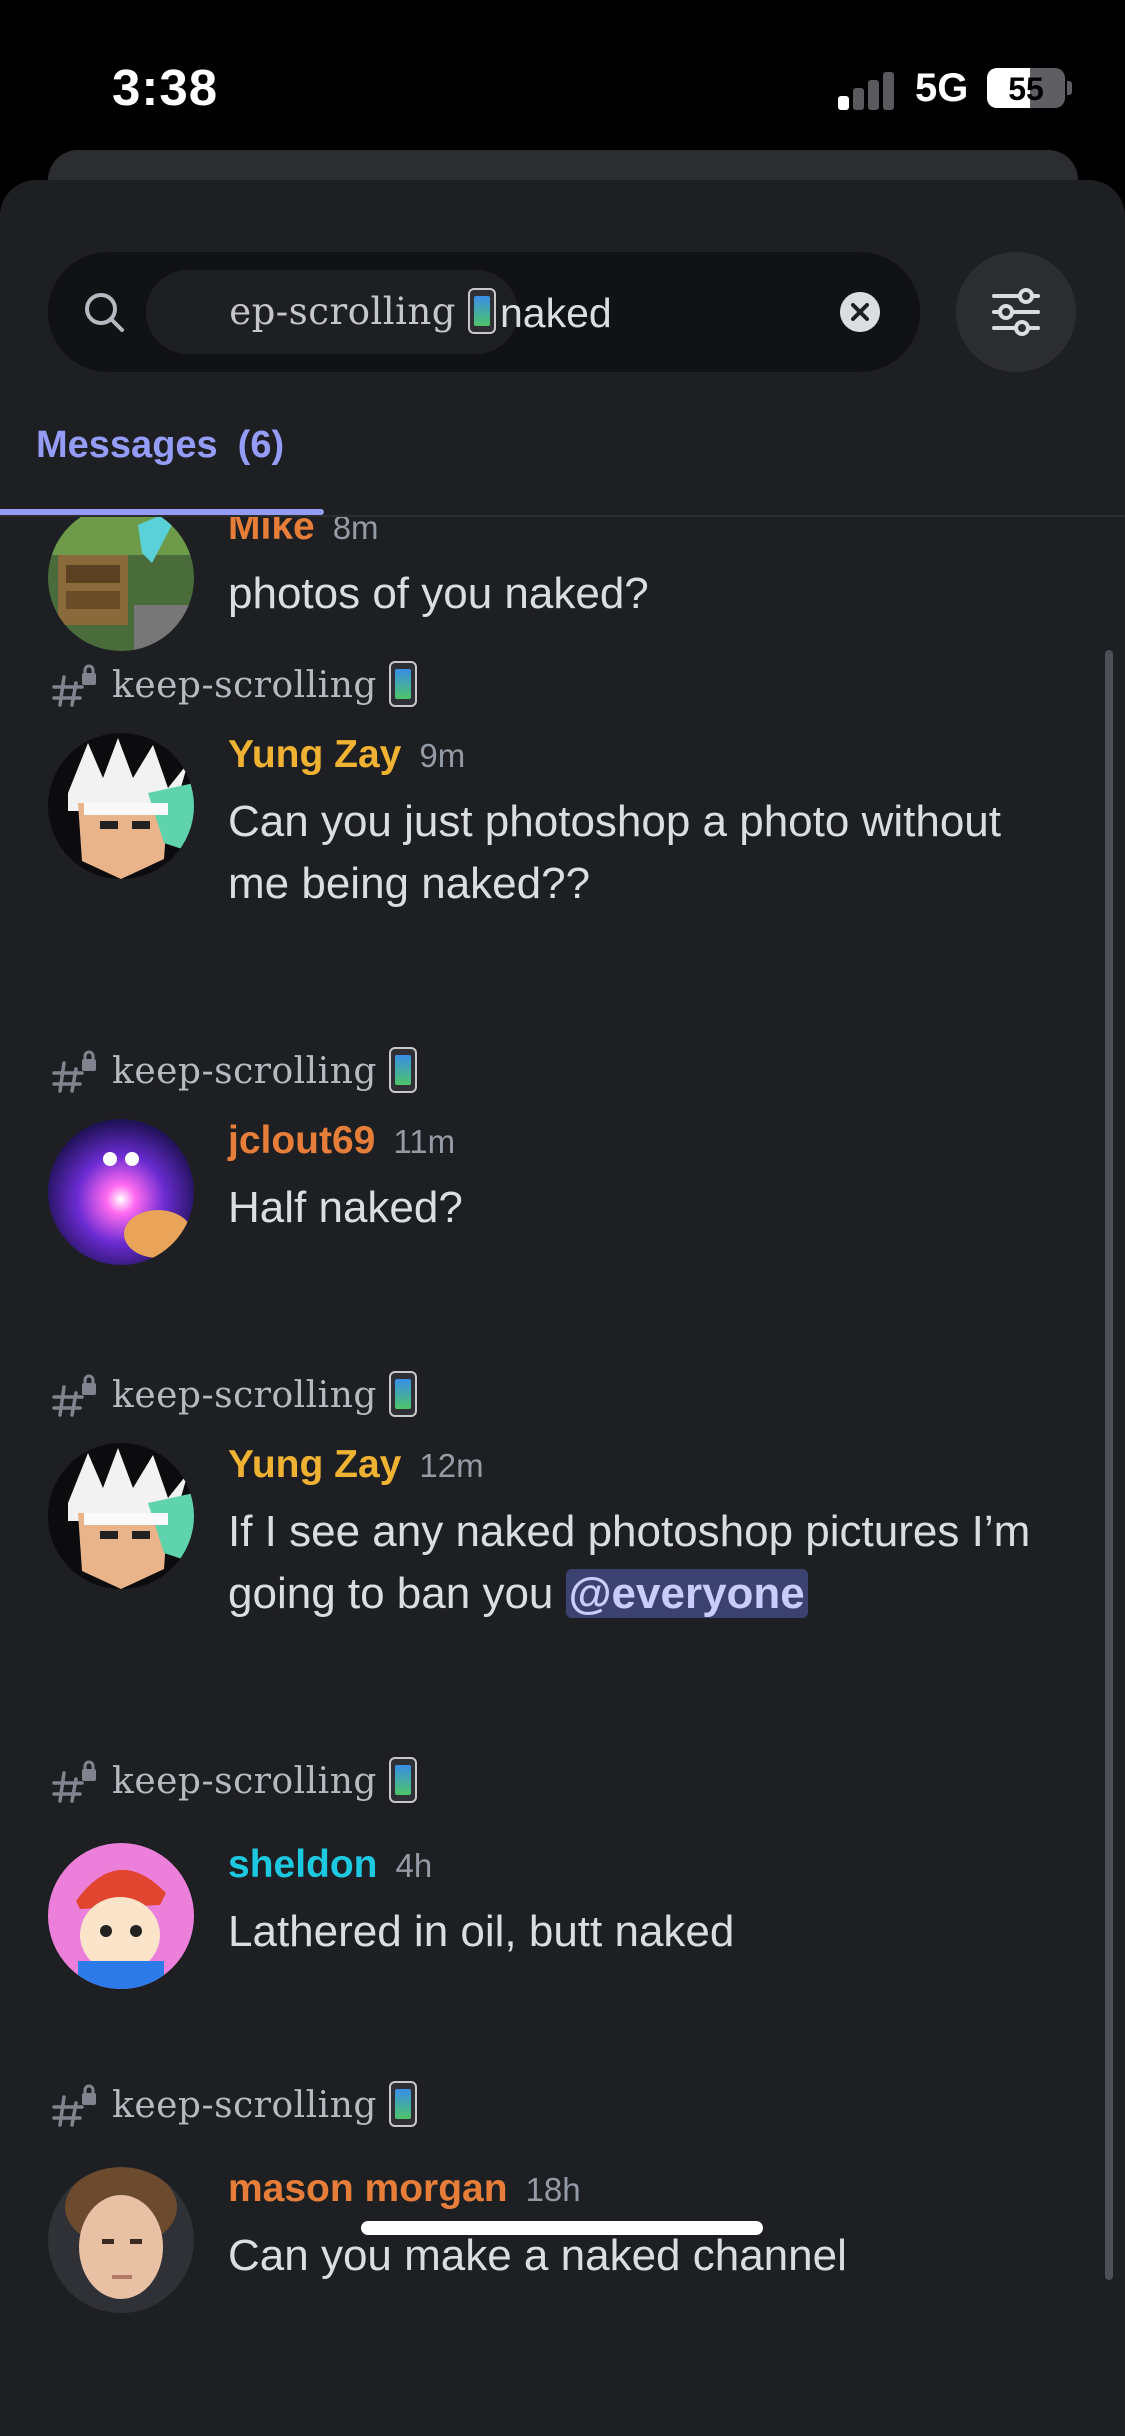 The height and width of the screenshot is (2436, 1125). I want to click on scrollbar, so click(1109, 1465).